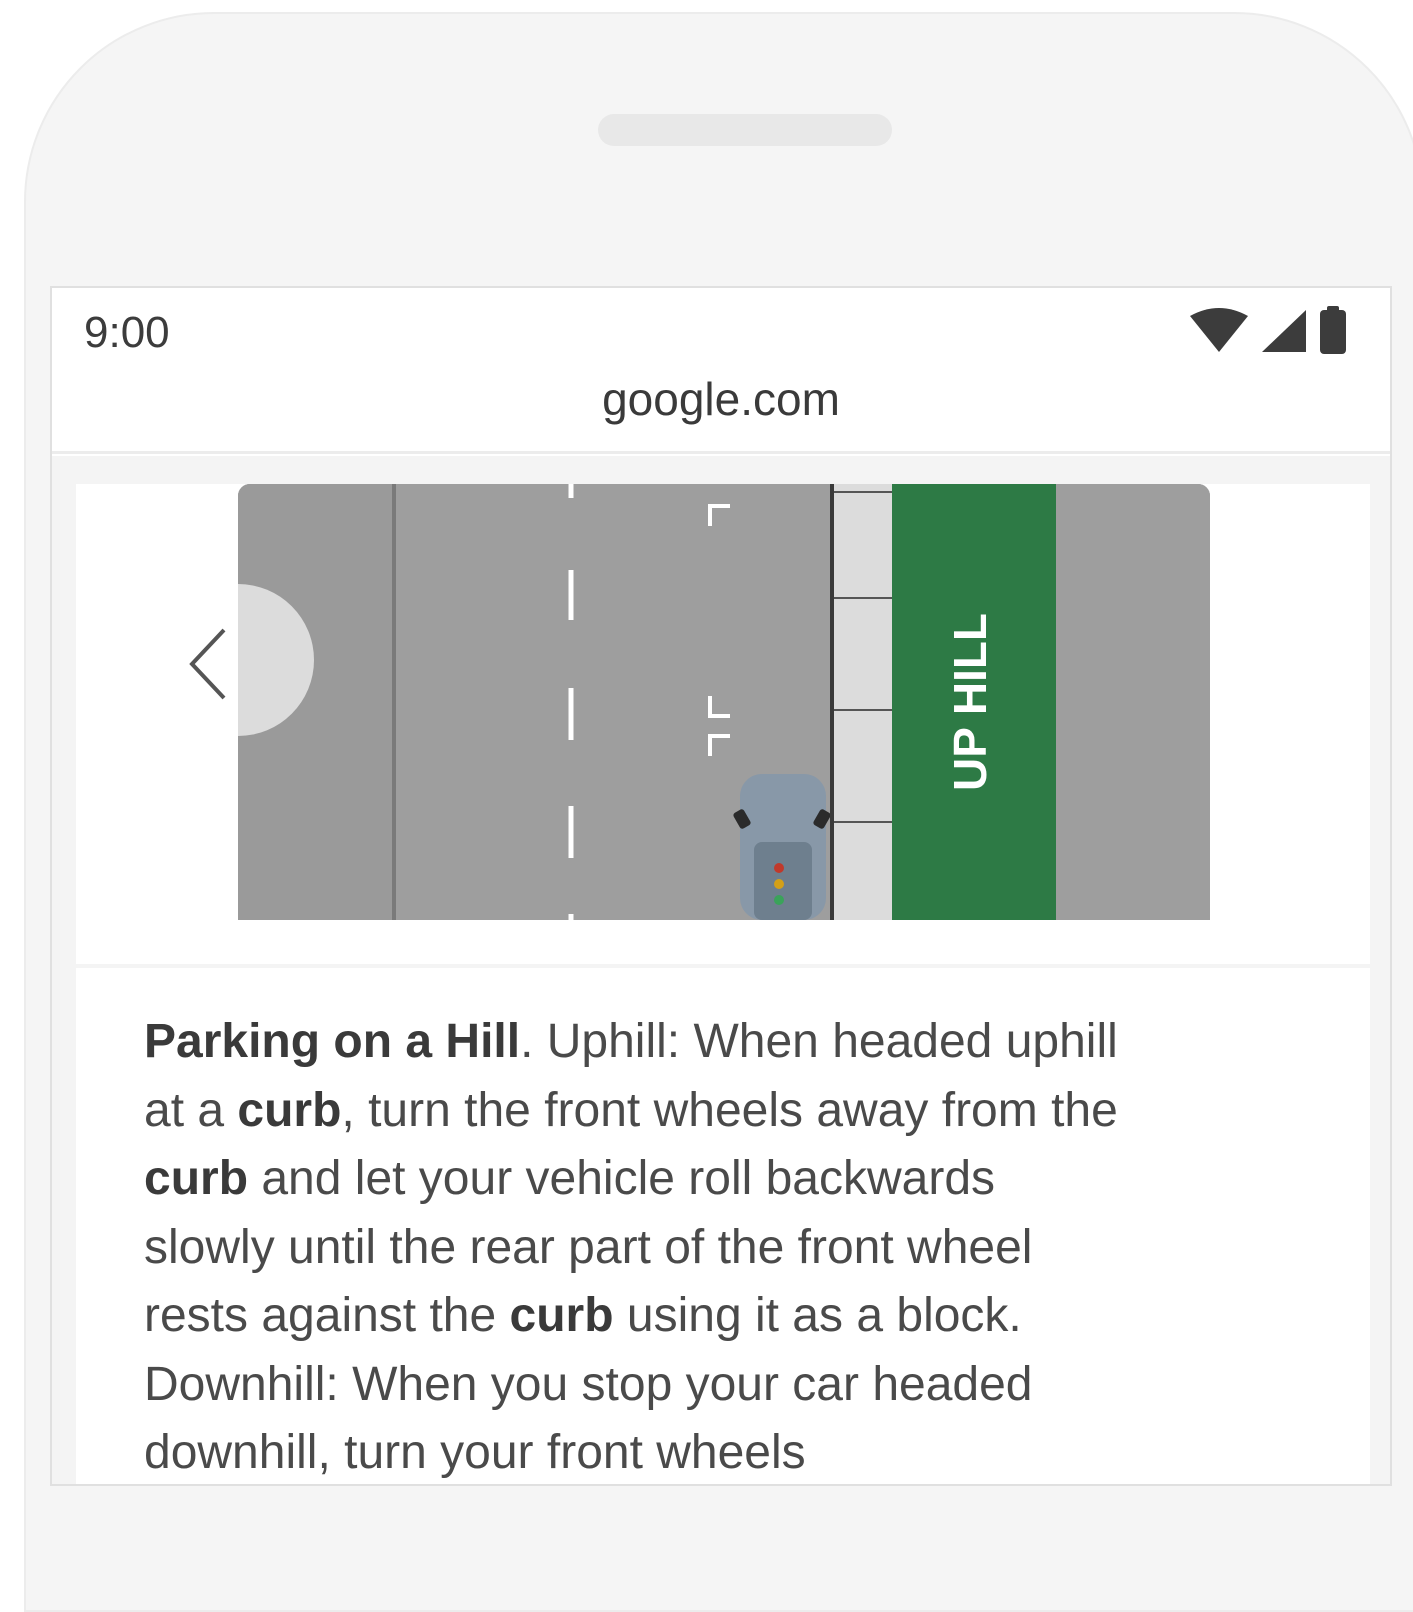  Describe the element at coordinates (209, 664) in the screenshot. I see `chevron-left-icon` at that location.